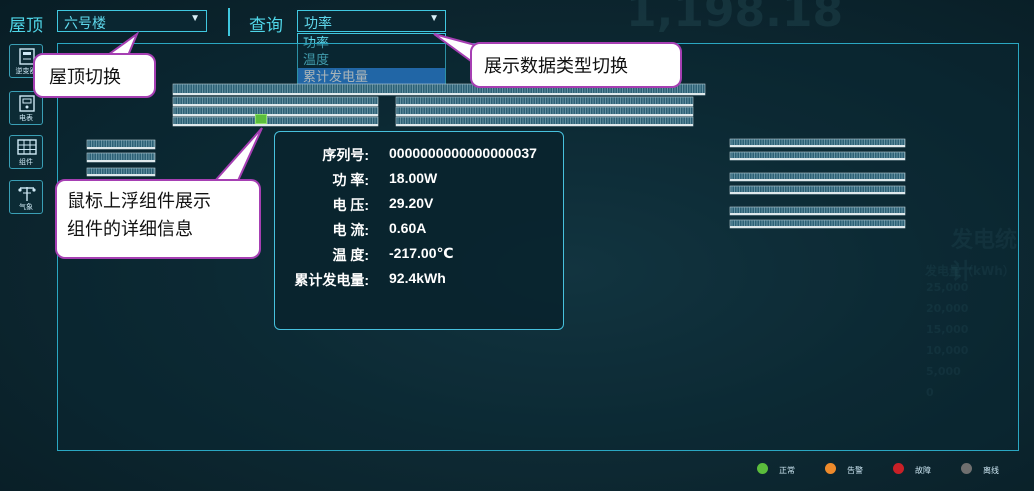 This screenshot has height=491, width=1034. I want to click on tooltip-key: 电 流:, so click(350, 230).